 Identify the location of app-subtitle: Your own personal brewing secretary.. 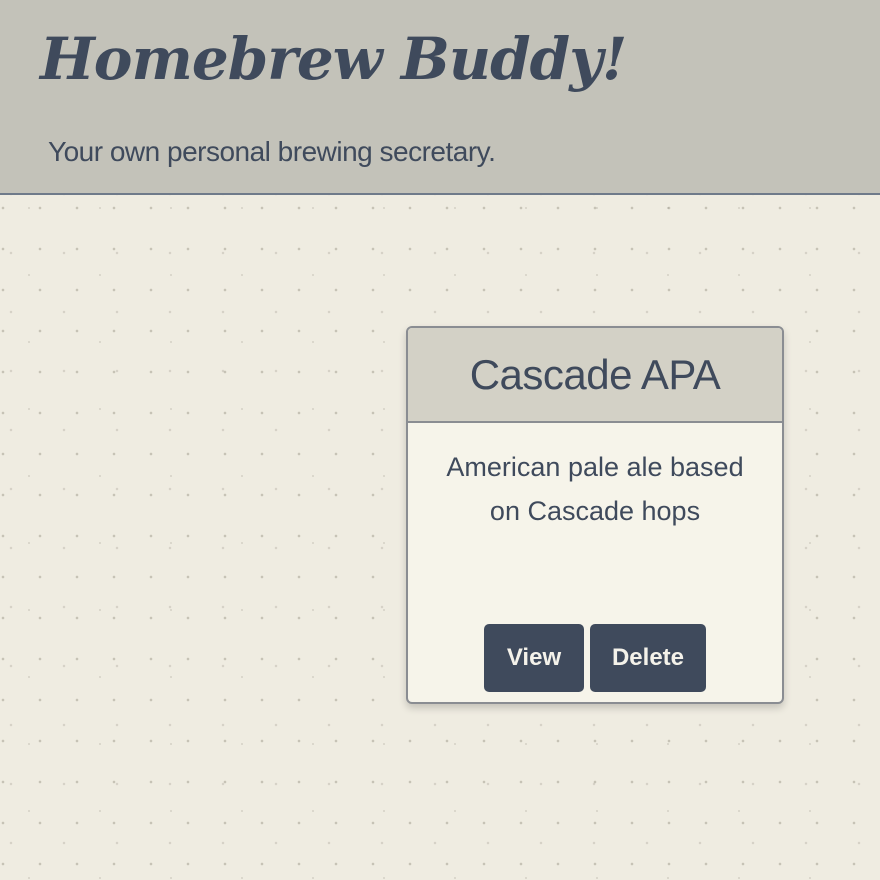
(272, 151).